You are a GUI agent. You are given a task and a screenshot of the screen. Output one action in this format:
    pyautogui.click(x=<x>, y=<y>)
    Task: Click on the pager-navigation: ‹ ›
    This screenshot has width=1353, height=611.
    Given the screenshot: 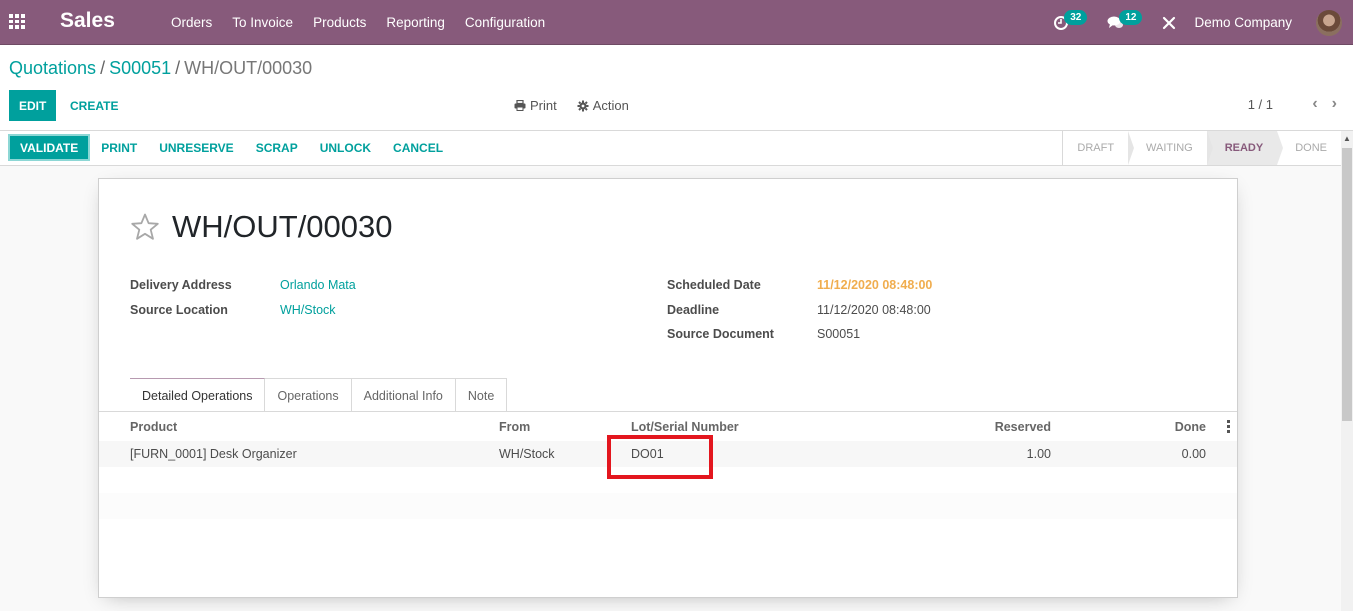 What is the action you would take?
    pyautogui.click(x=1324, y=104)
    